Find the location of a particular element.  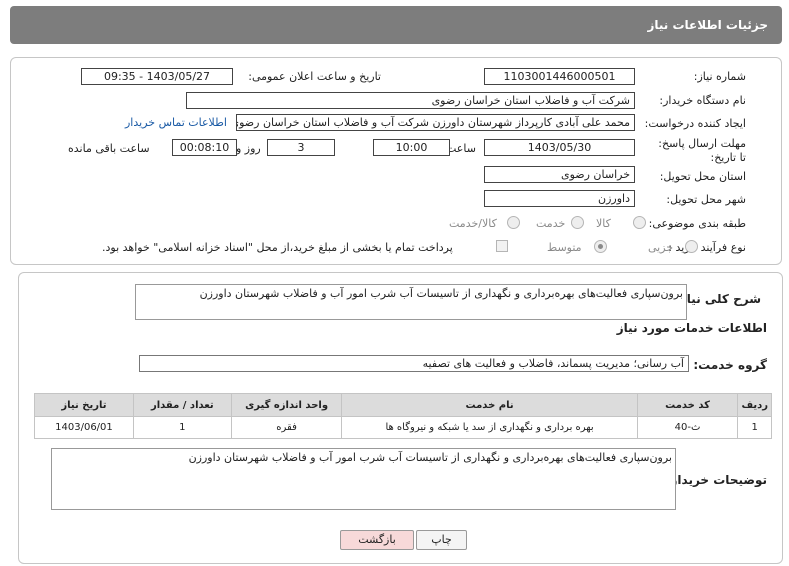

process-minor-radio is located at coordinates (691, 246).